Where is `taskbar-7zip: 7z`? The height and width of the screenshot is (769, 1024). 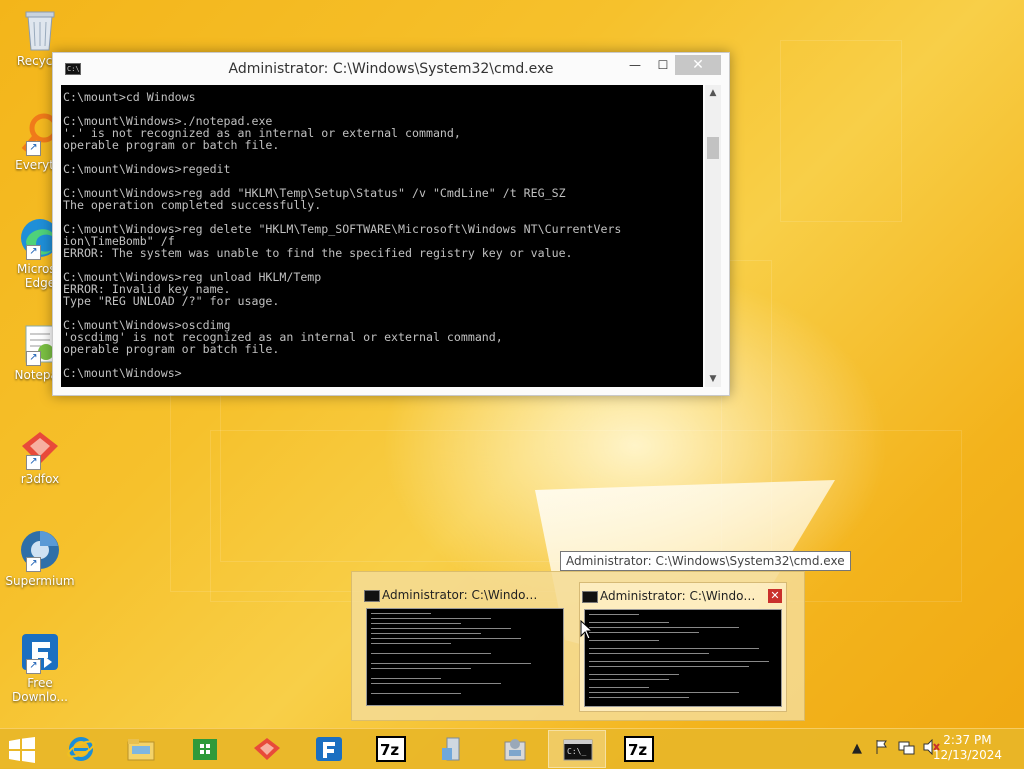 taskbar-7zip: 7z is located at coordinates (391, 749).